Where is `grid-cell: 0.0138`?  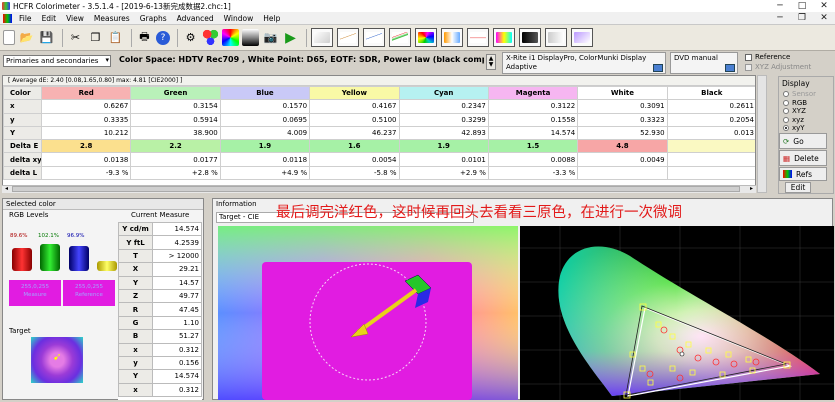
grid-cell: 0.0138 is located at coordinates (86, 159).